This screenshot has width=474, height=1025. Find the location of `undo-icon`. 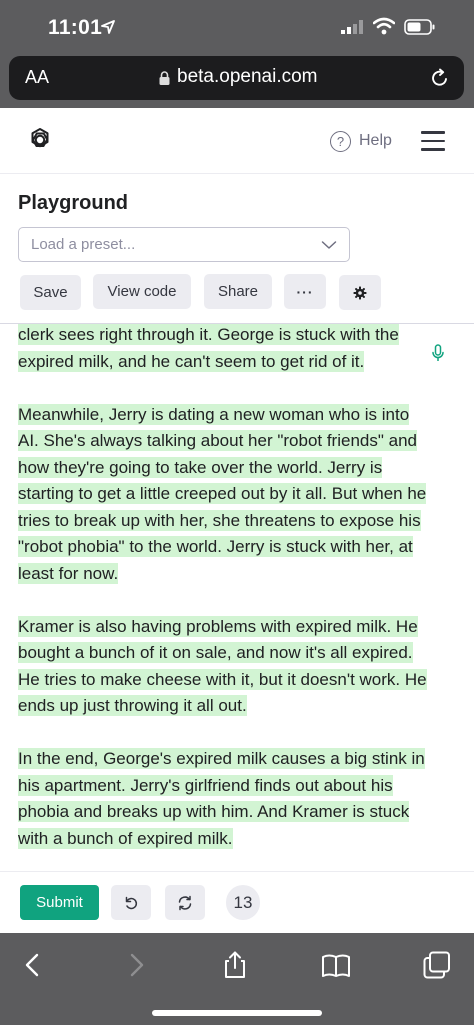

undo-icon is located at coordinates (131, 902).